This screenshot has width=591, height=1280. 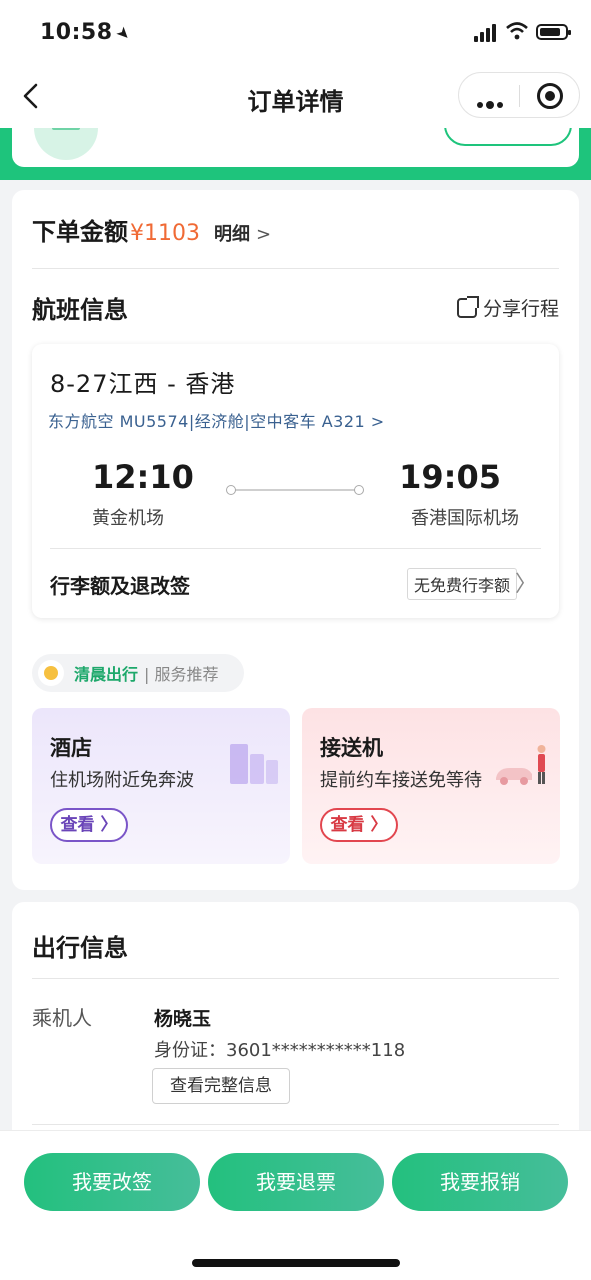 What do you see at coordinates (295, 96) in the screenshot?
I see `nav-bar: 订单详情` at bounding box center [295, 96].